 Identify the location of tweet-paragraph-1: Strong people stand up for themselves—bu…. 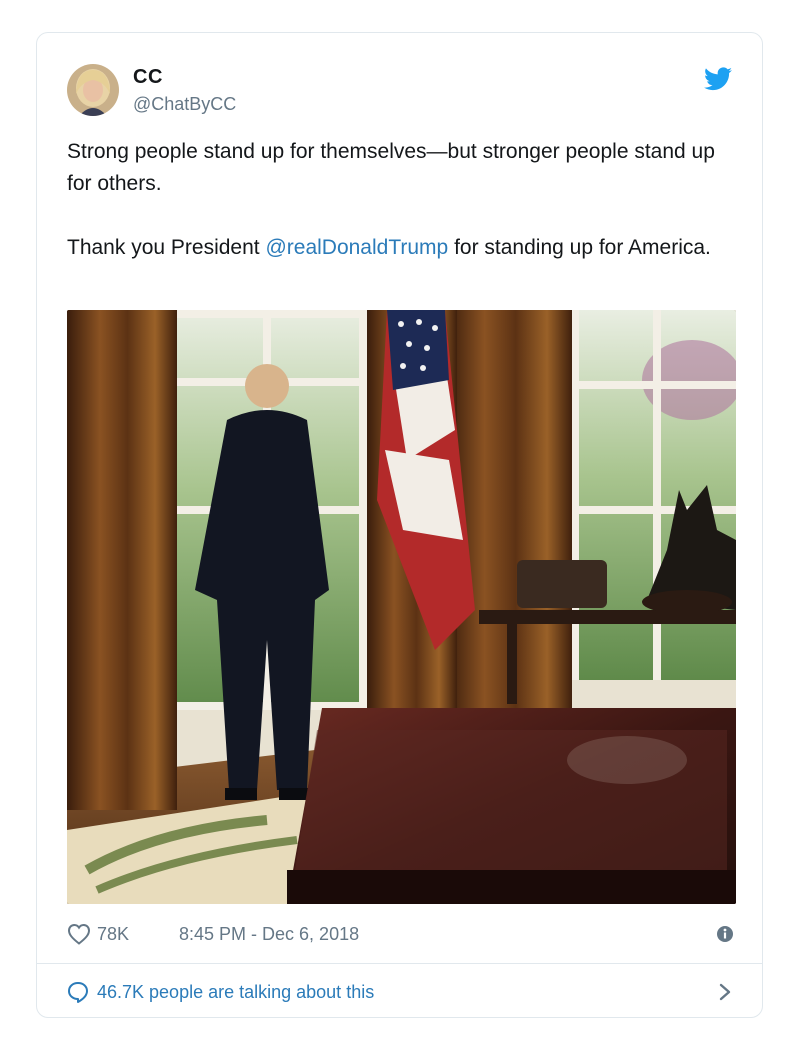
(391, 167).